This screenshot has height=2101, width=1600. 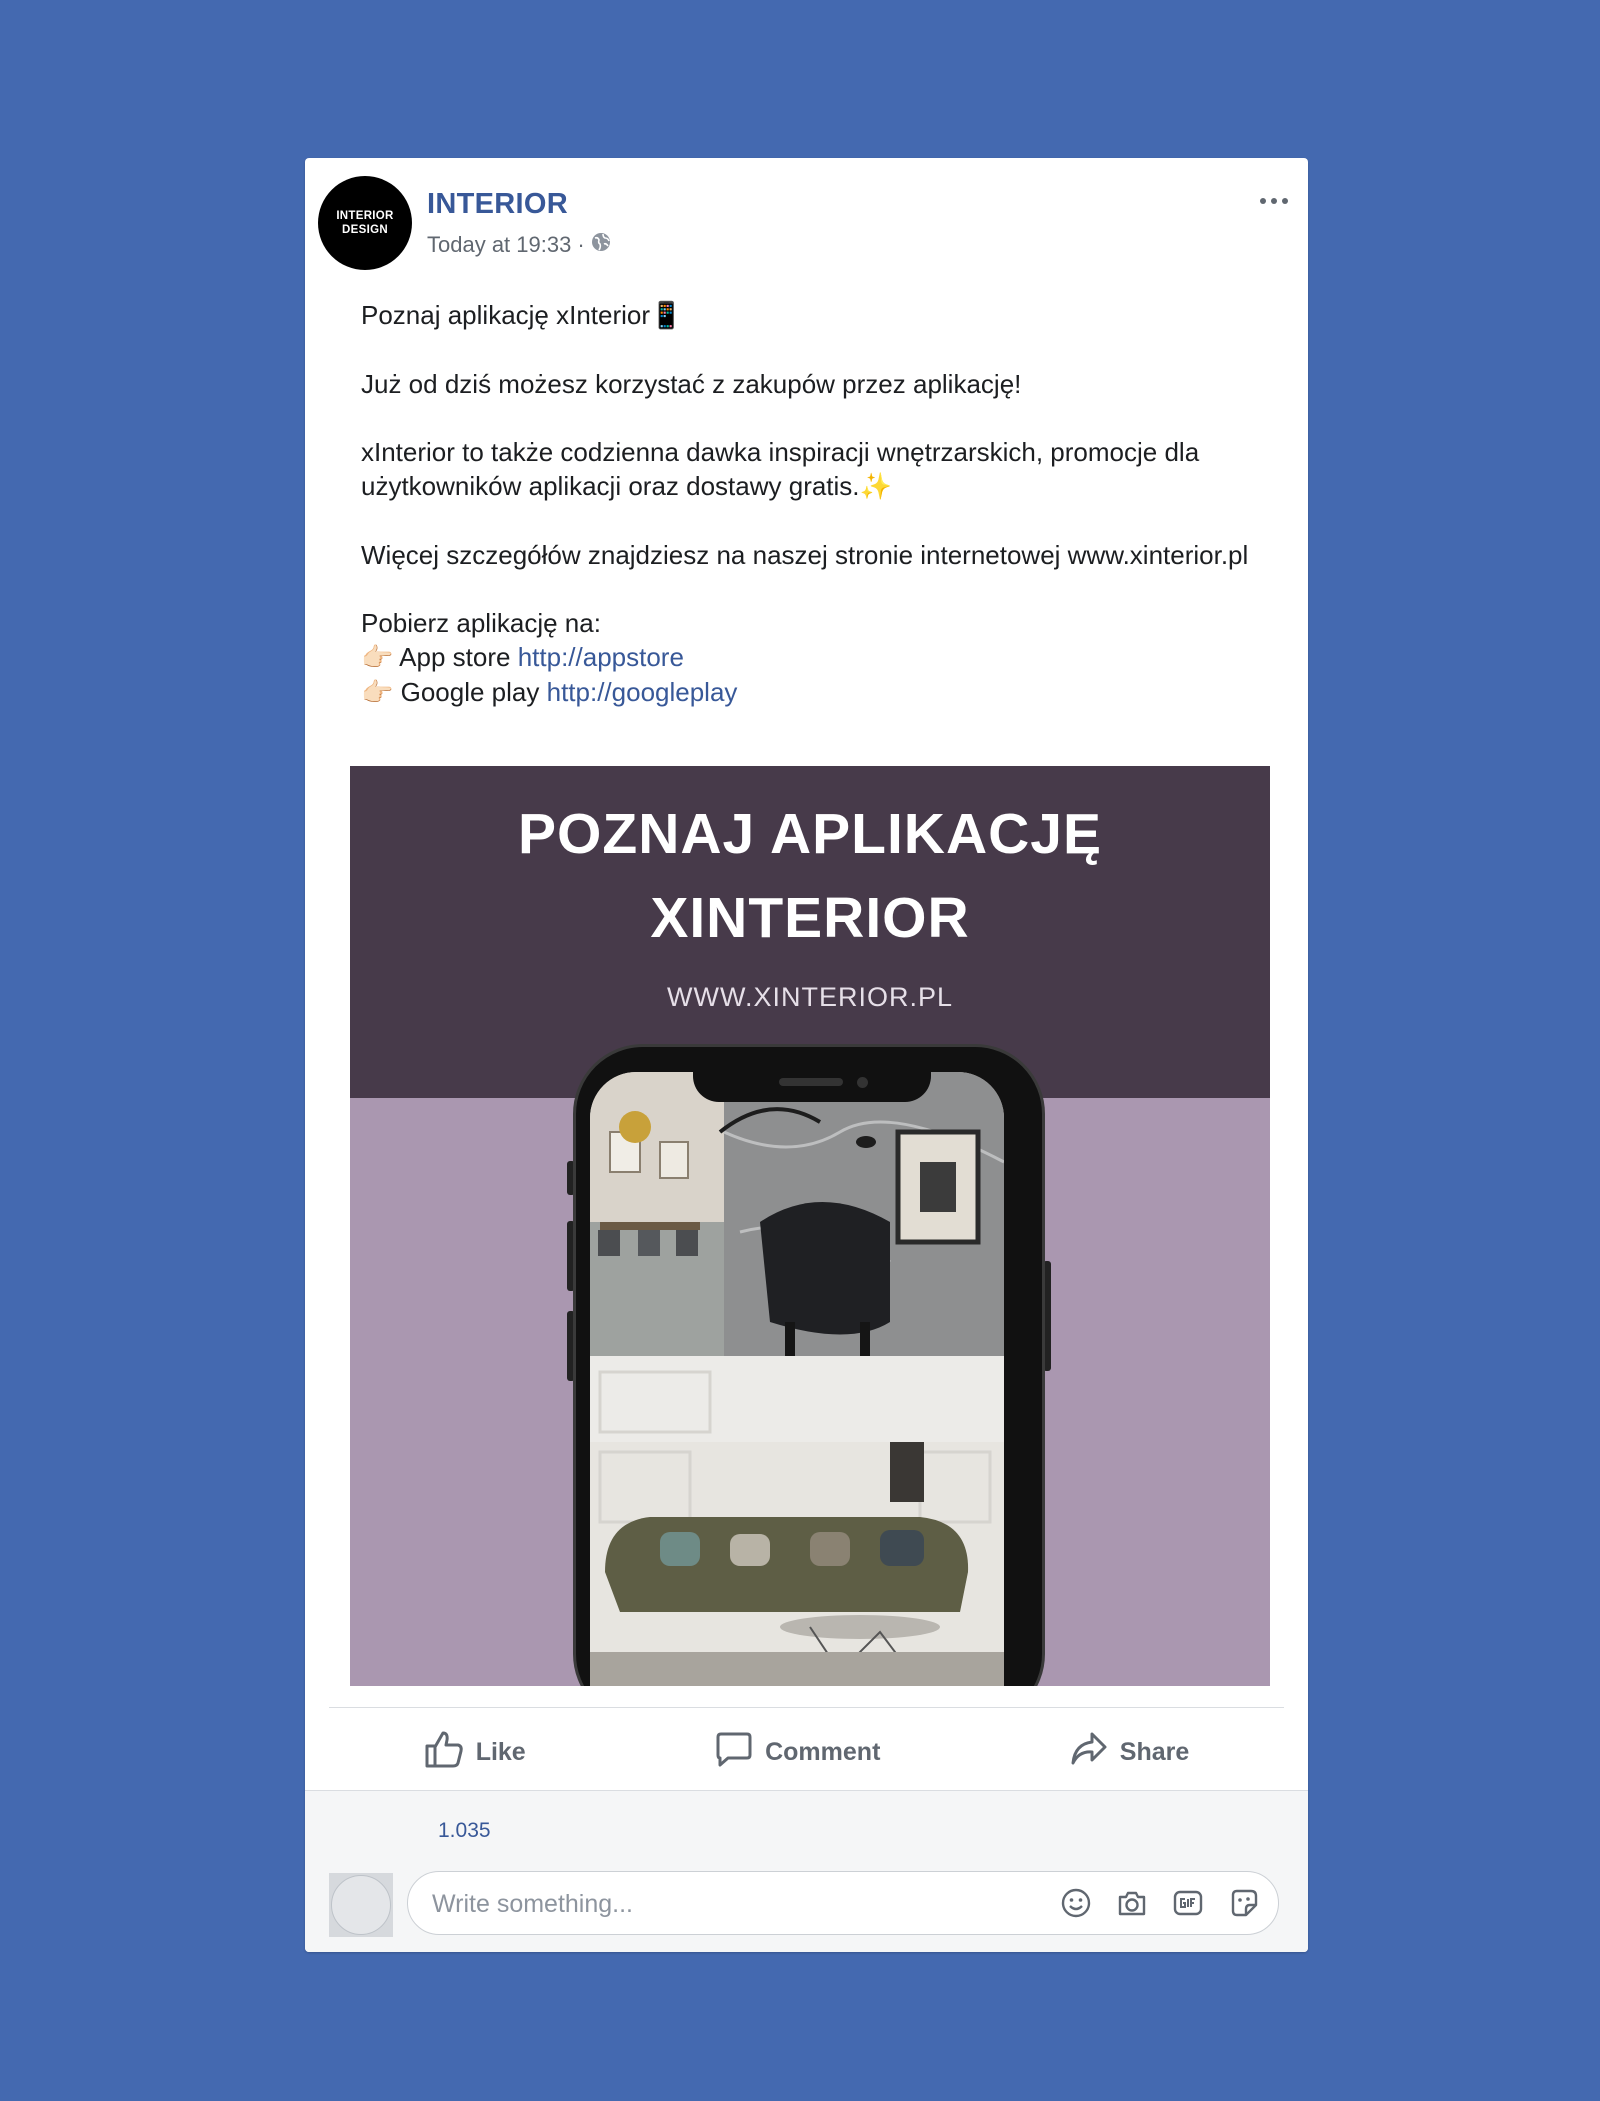 I want to click on post-timestamp: Today at 19:33, so click(x=499, y=245).